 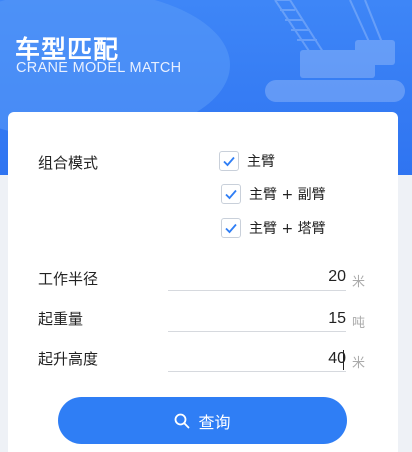 I want to click on option-main-boom: 主臂, so click(x=247, y=161).